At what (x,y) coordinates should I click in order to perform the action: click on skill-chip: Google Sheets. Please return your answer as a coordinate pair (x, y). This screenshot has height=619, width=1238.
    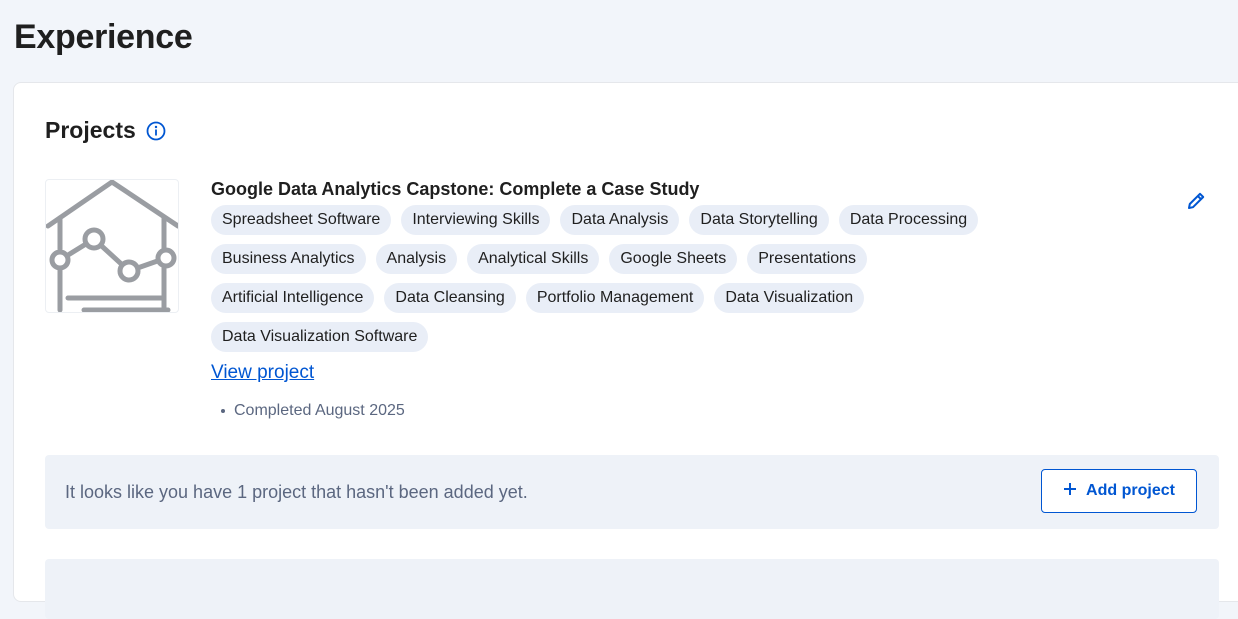
    Looking at the image, I should click on (673, 259).